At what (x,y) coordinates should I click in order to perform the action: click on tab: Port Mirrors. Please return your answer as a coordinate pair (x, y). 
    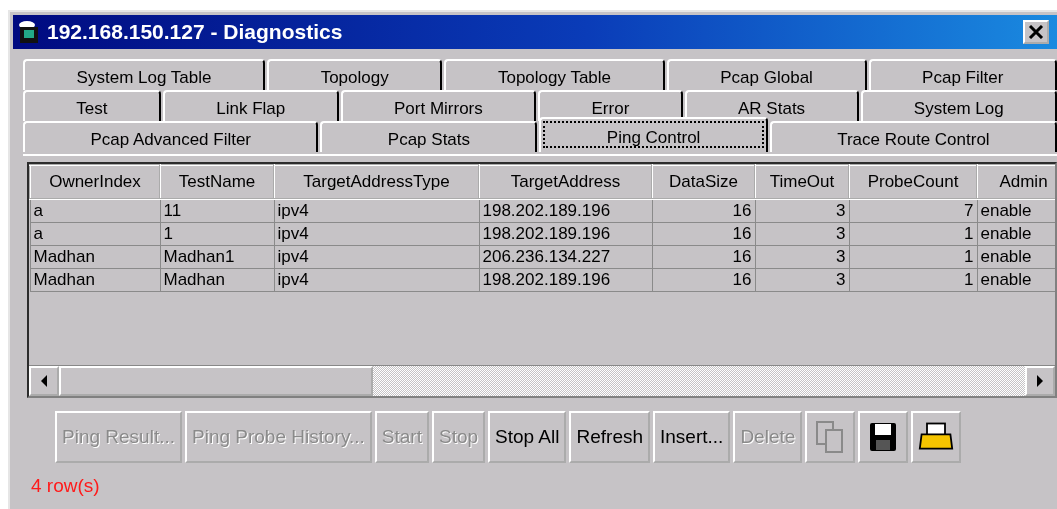
    Looking at the image, I should click on (438, 105).